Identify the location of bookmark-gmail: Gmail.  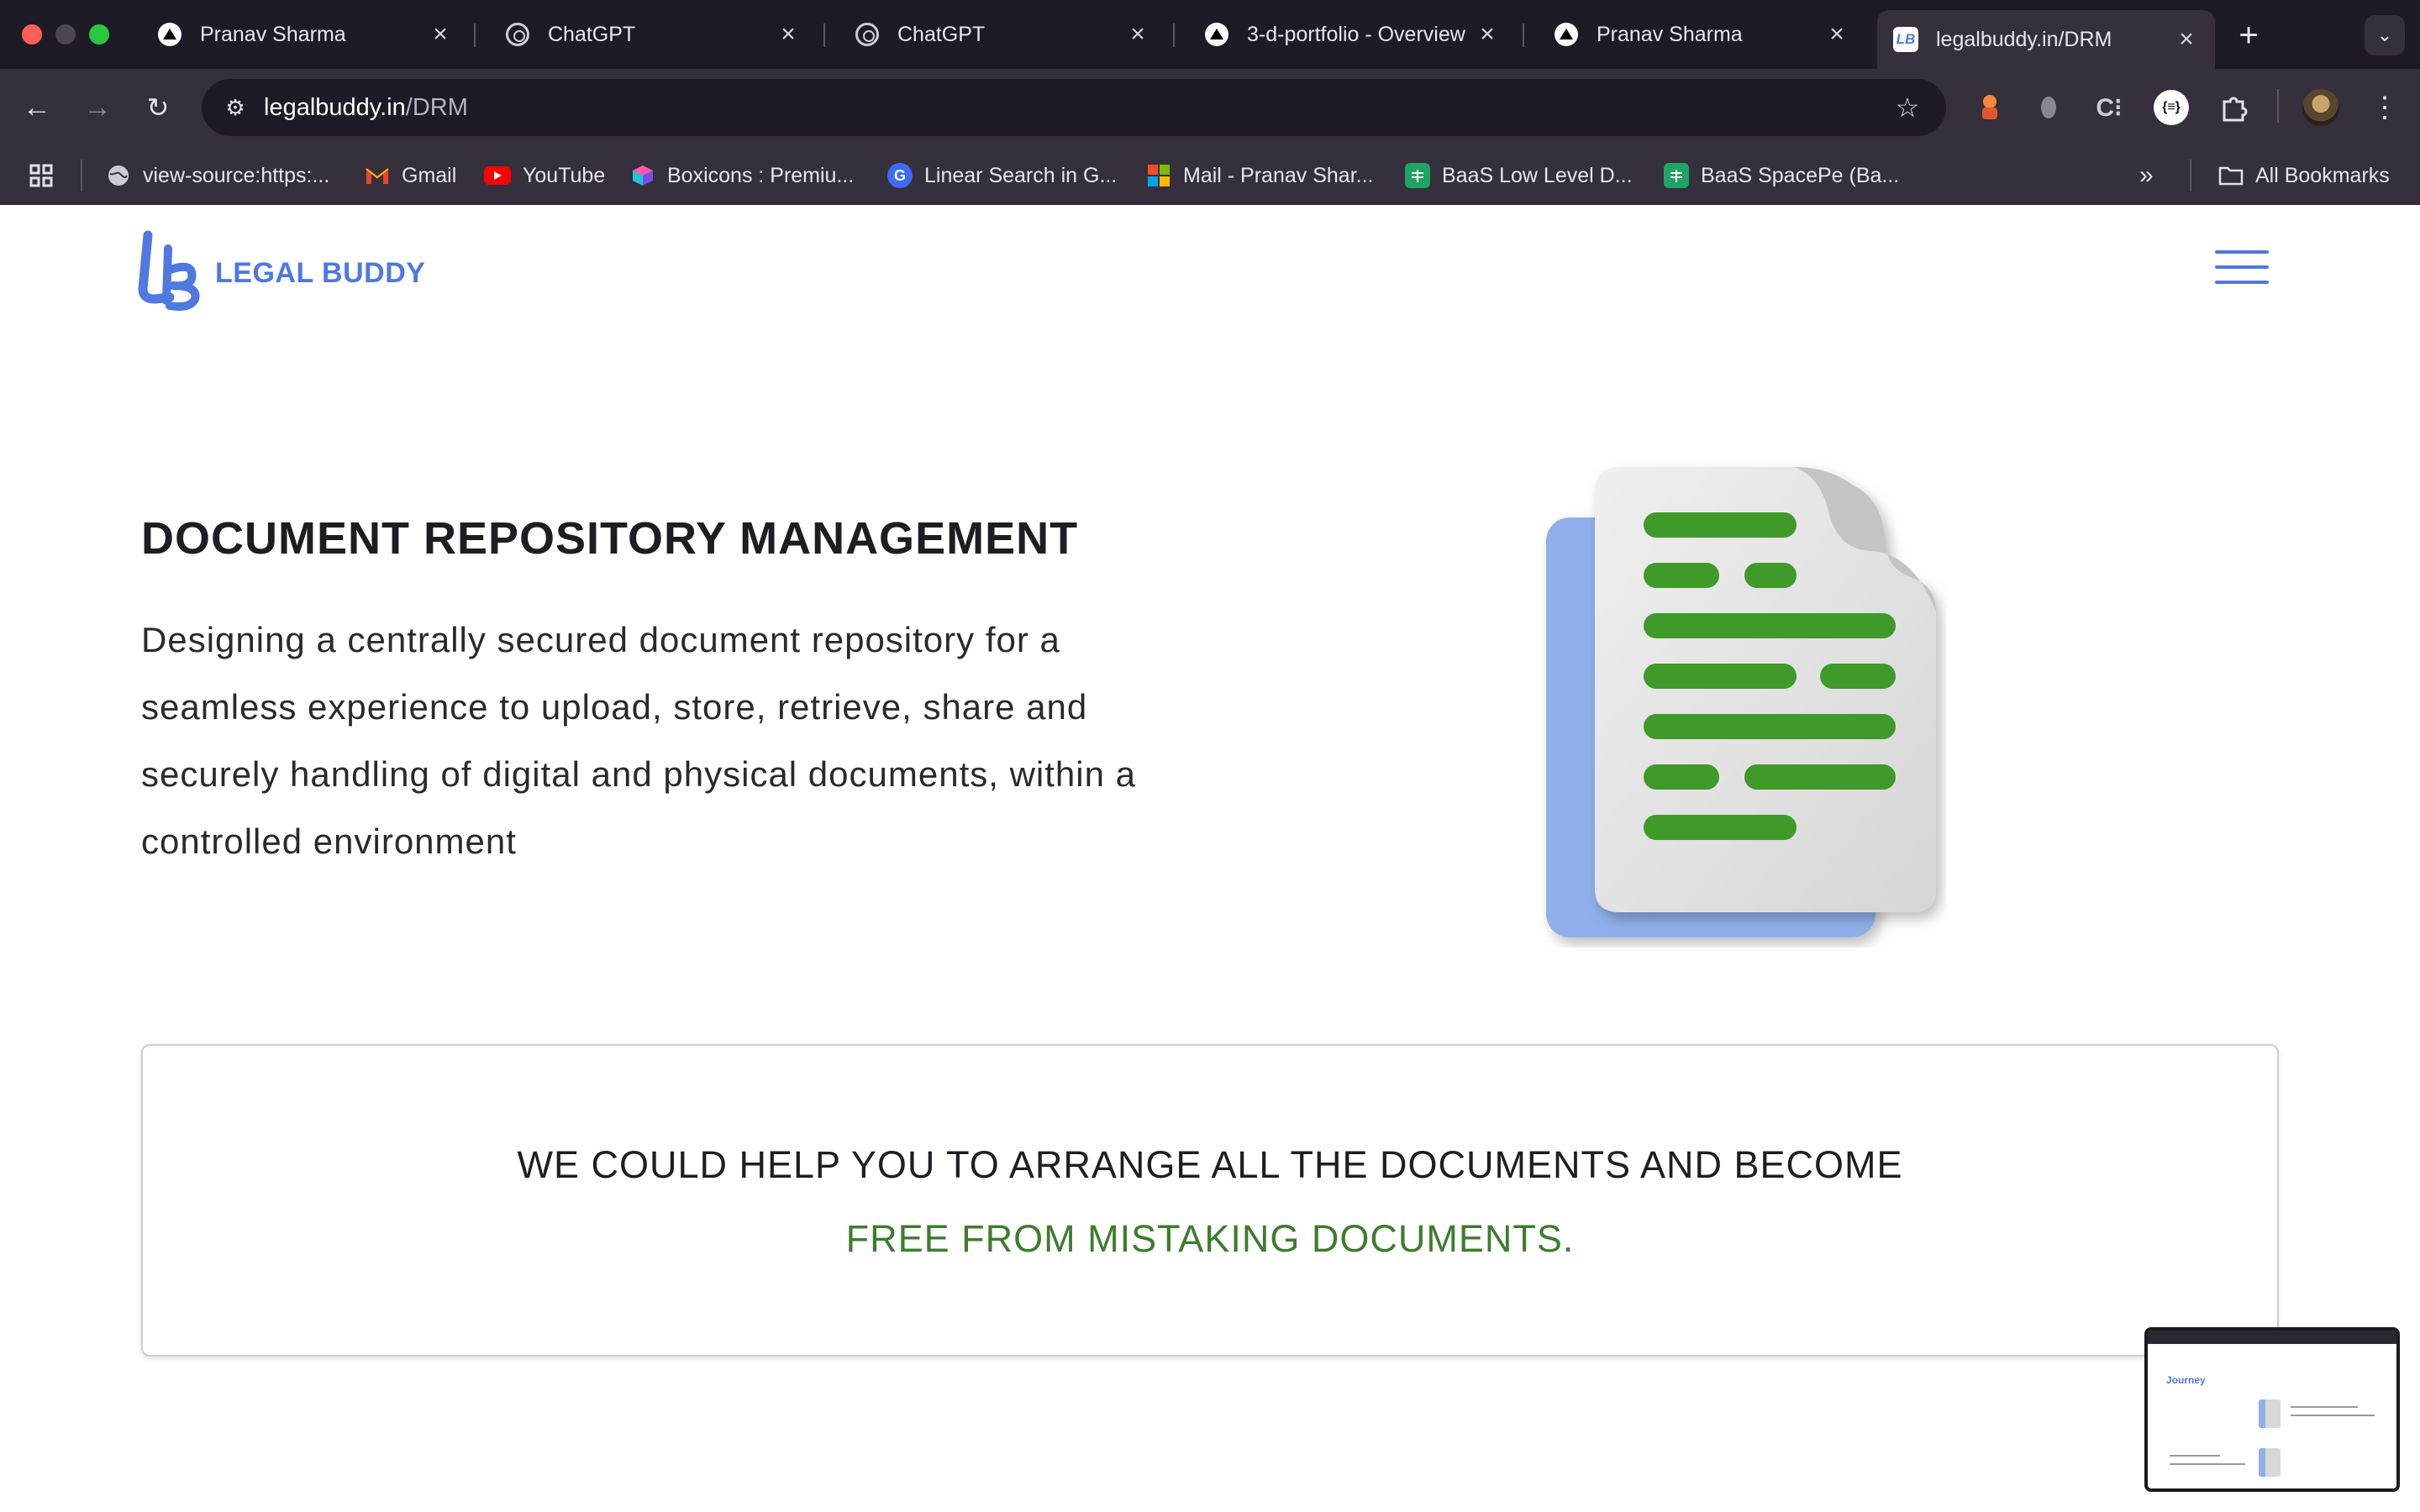
(411, 175).